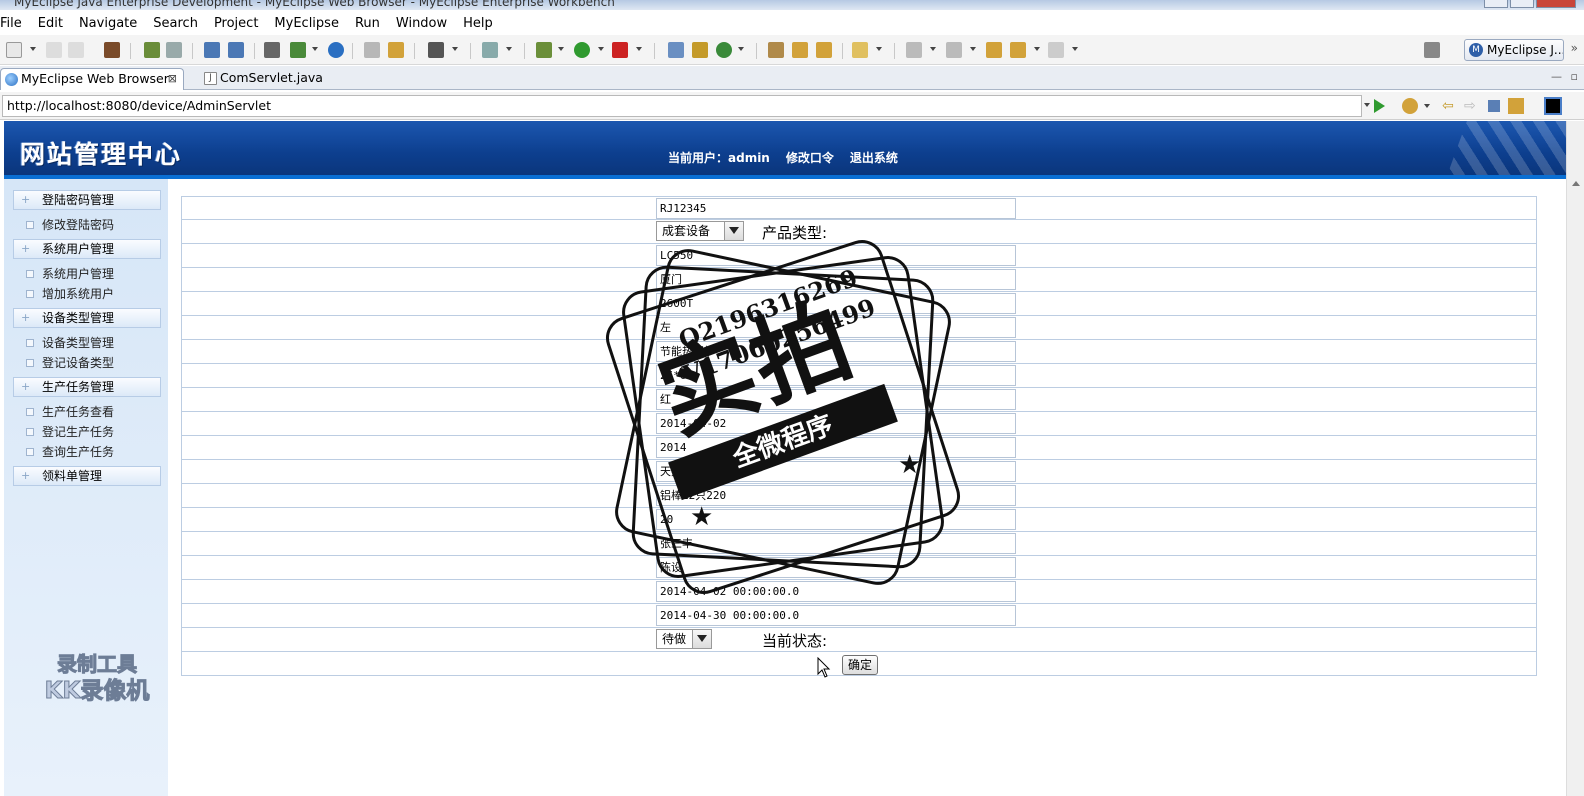  What do you see at coordinates (1576, 183) in the screenshot?
I see `scroll-up-icon` at bounding box center [1576, 183].